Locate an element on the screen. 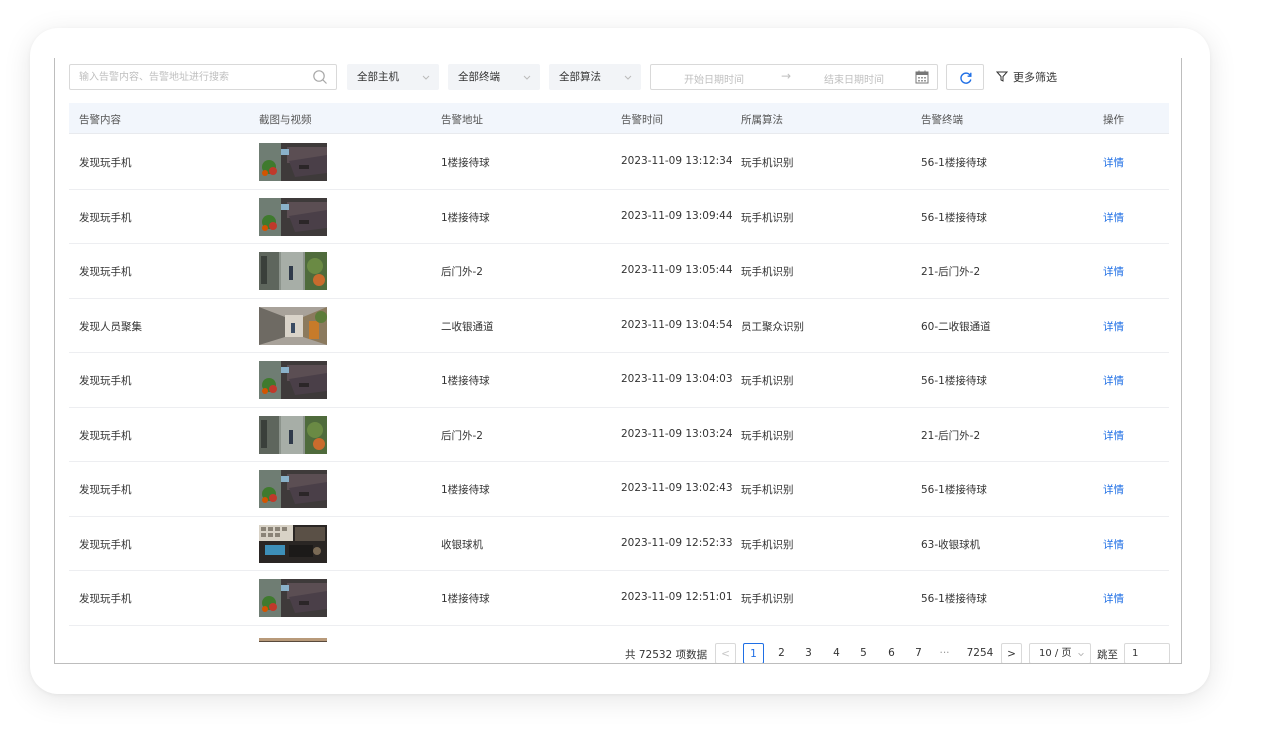  refresh-button is located at coordinates (965, 77).